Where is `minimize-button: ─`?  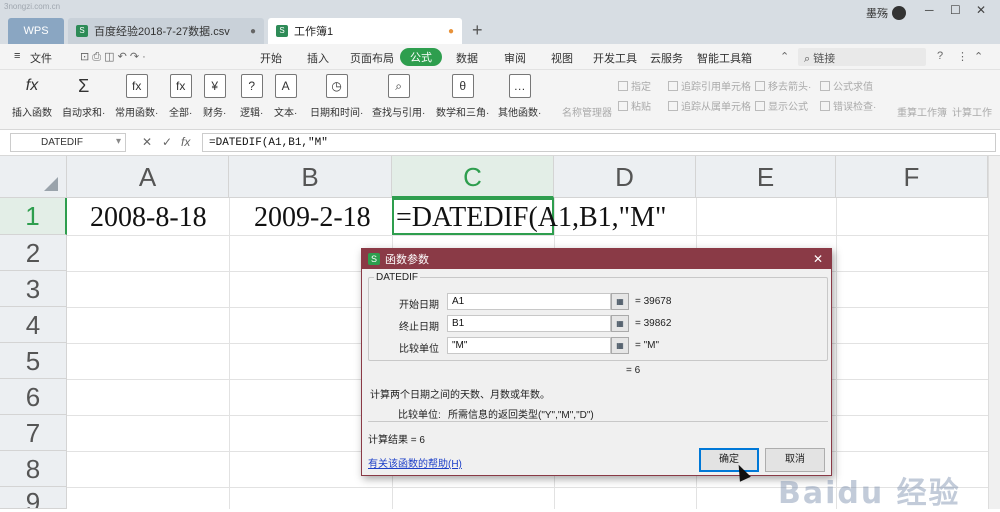 minimize-button: ─ is located at coordinates (929, 10).